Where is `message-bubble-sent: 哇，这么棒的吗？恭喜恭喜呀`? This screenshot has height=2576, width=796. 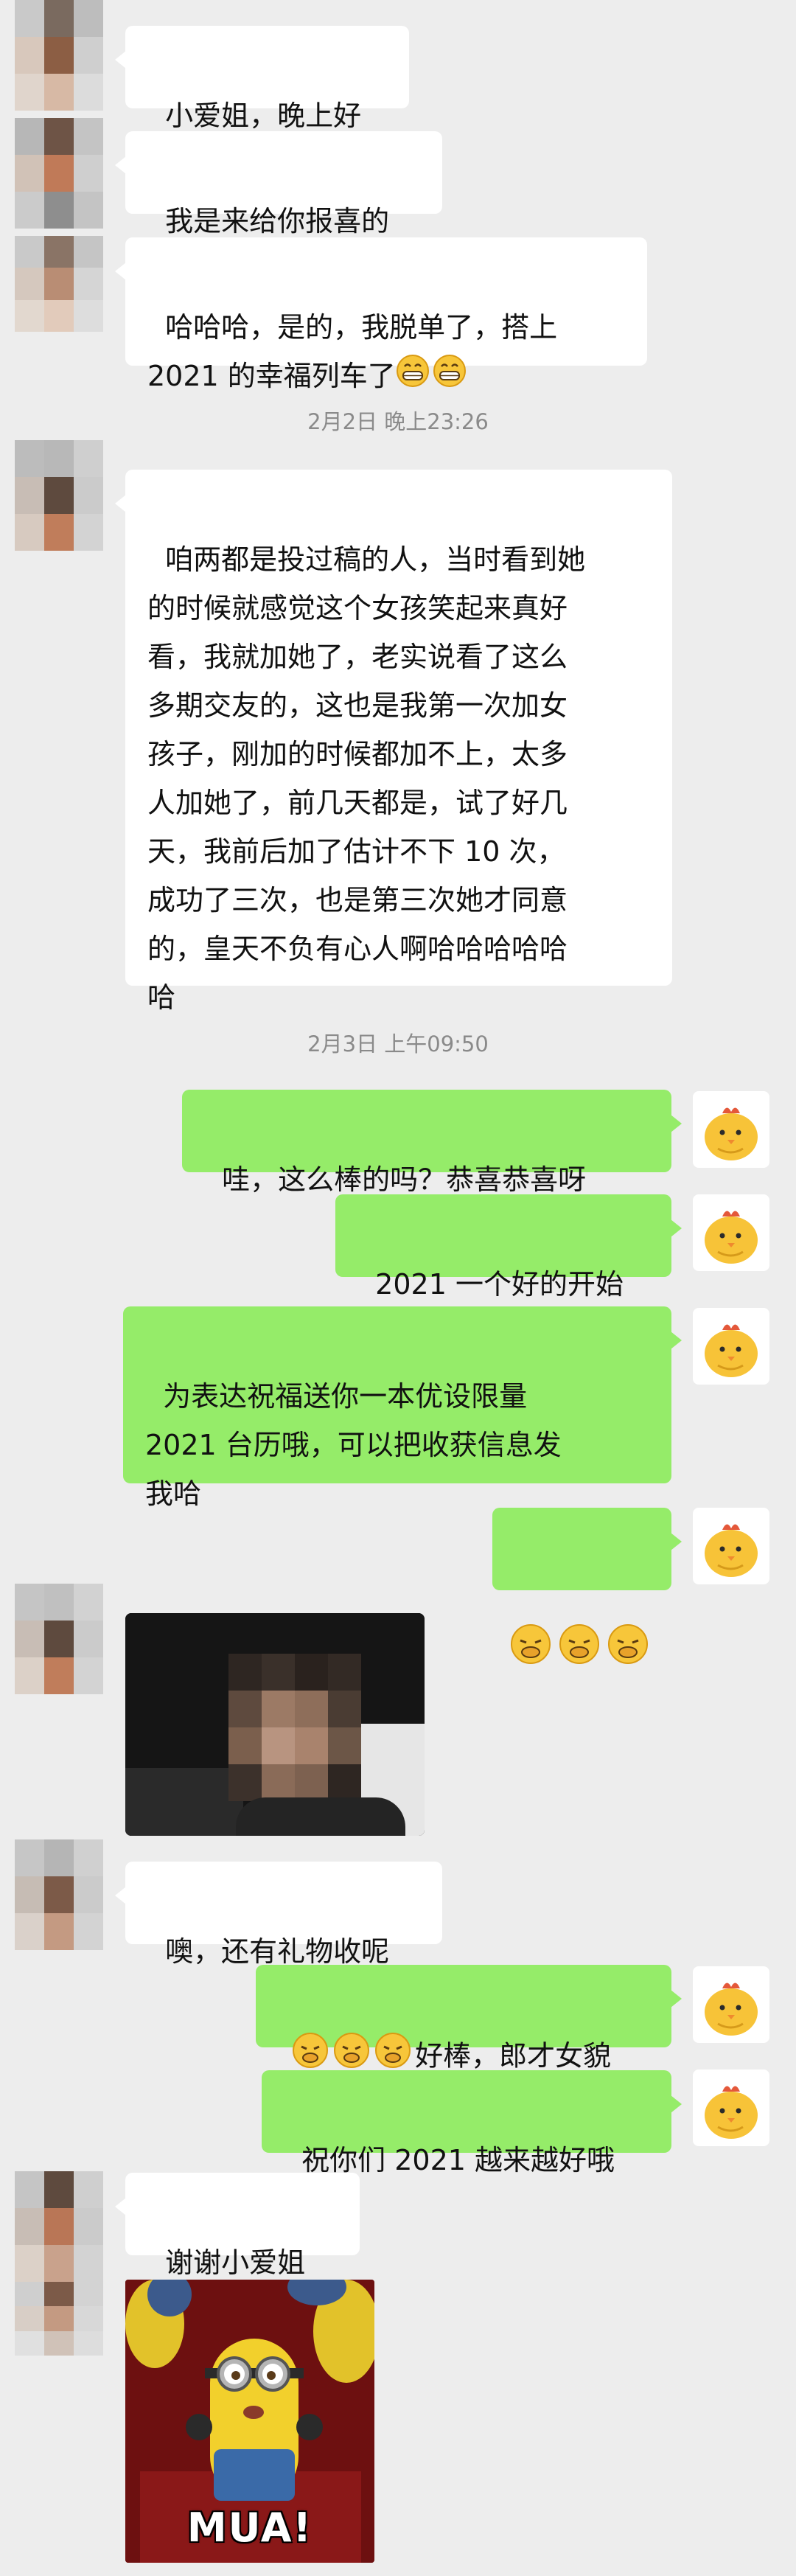 message-bubble-sent: 哇，这么棒的吗？恭喜恭喜呀 is located at coordinates (432, 1143).